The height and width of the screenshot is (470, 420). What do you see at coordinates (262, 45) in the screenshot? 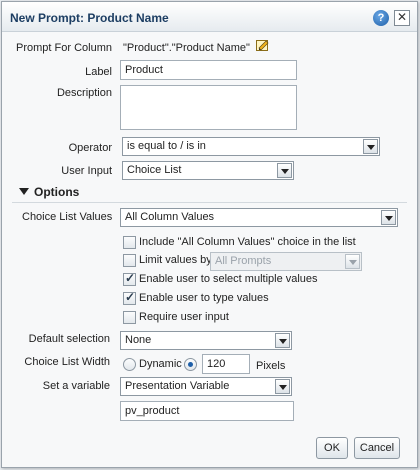
I see `edit-icon` at bounding box center [262, 45].